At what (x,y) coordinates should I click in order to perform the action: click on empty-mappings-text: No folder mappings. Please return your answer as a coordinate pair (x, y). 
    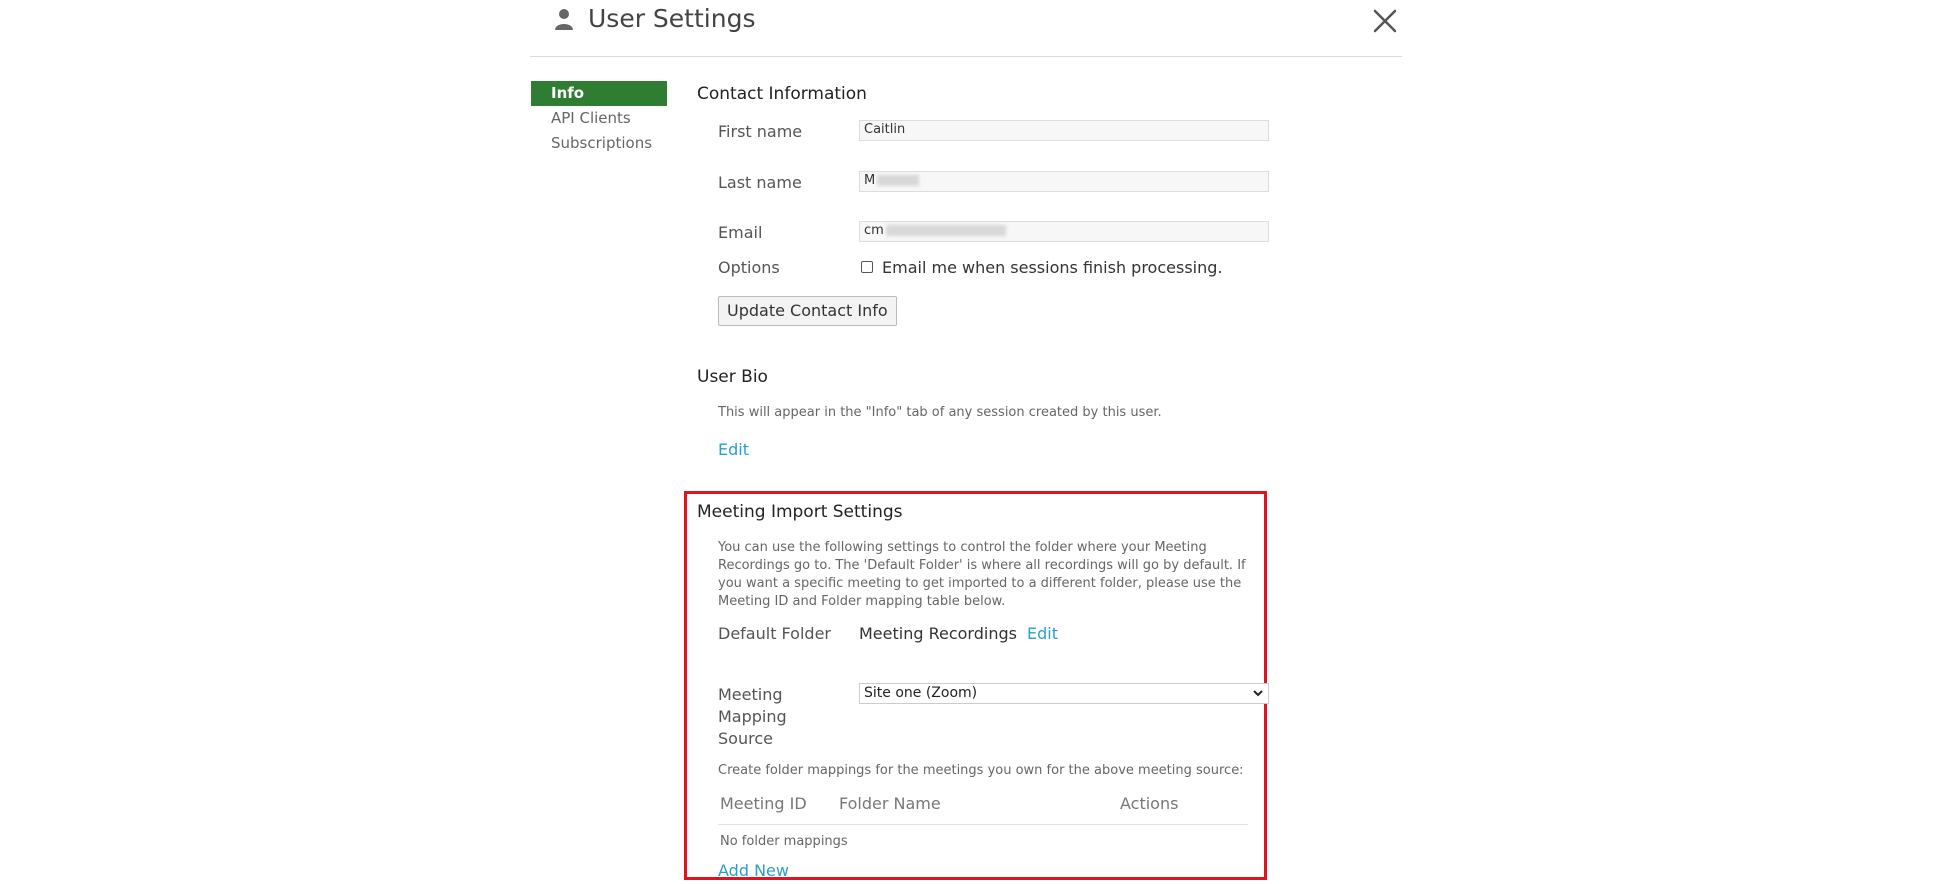
    Looking at the image, I should click on (784, 841).